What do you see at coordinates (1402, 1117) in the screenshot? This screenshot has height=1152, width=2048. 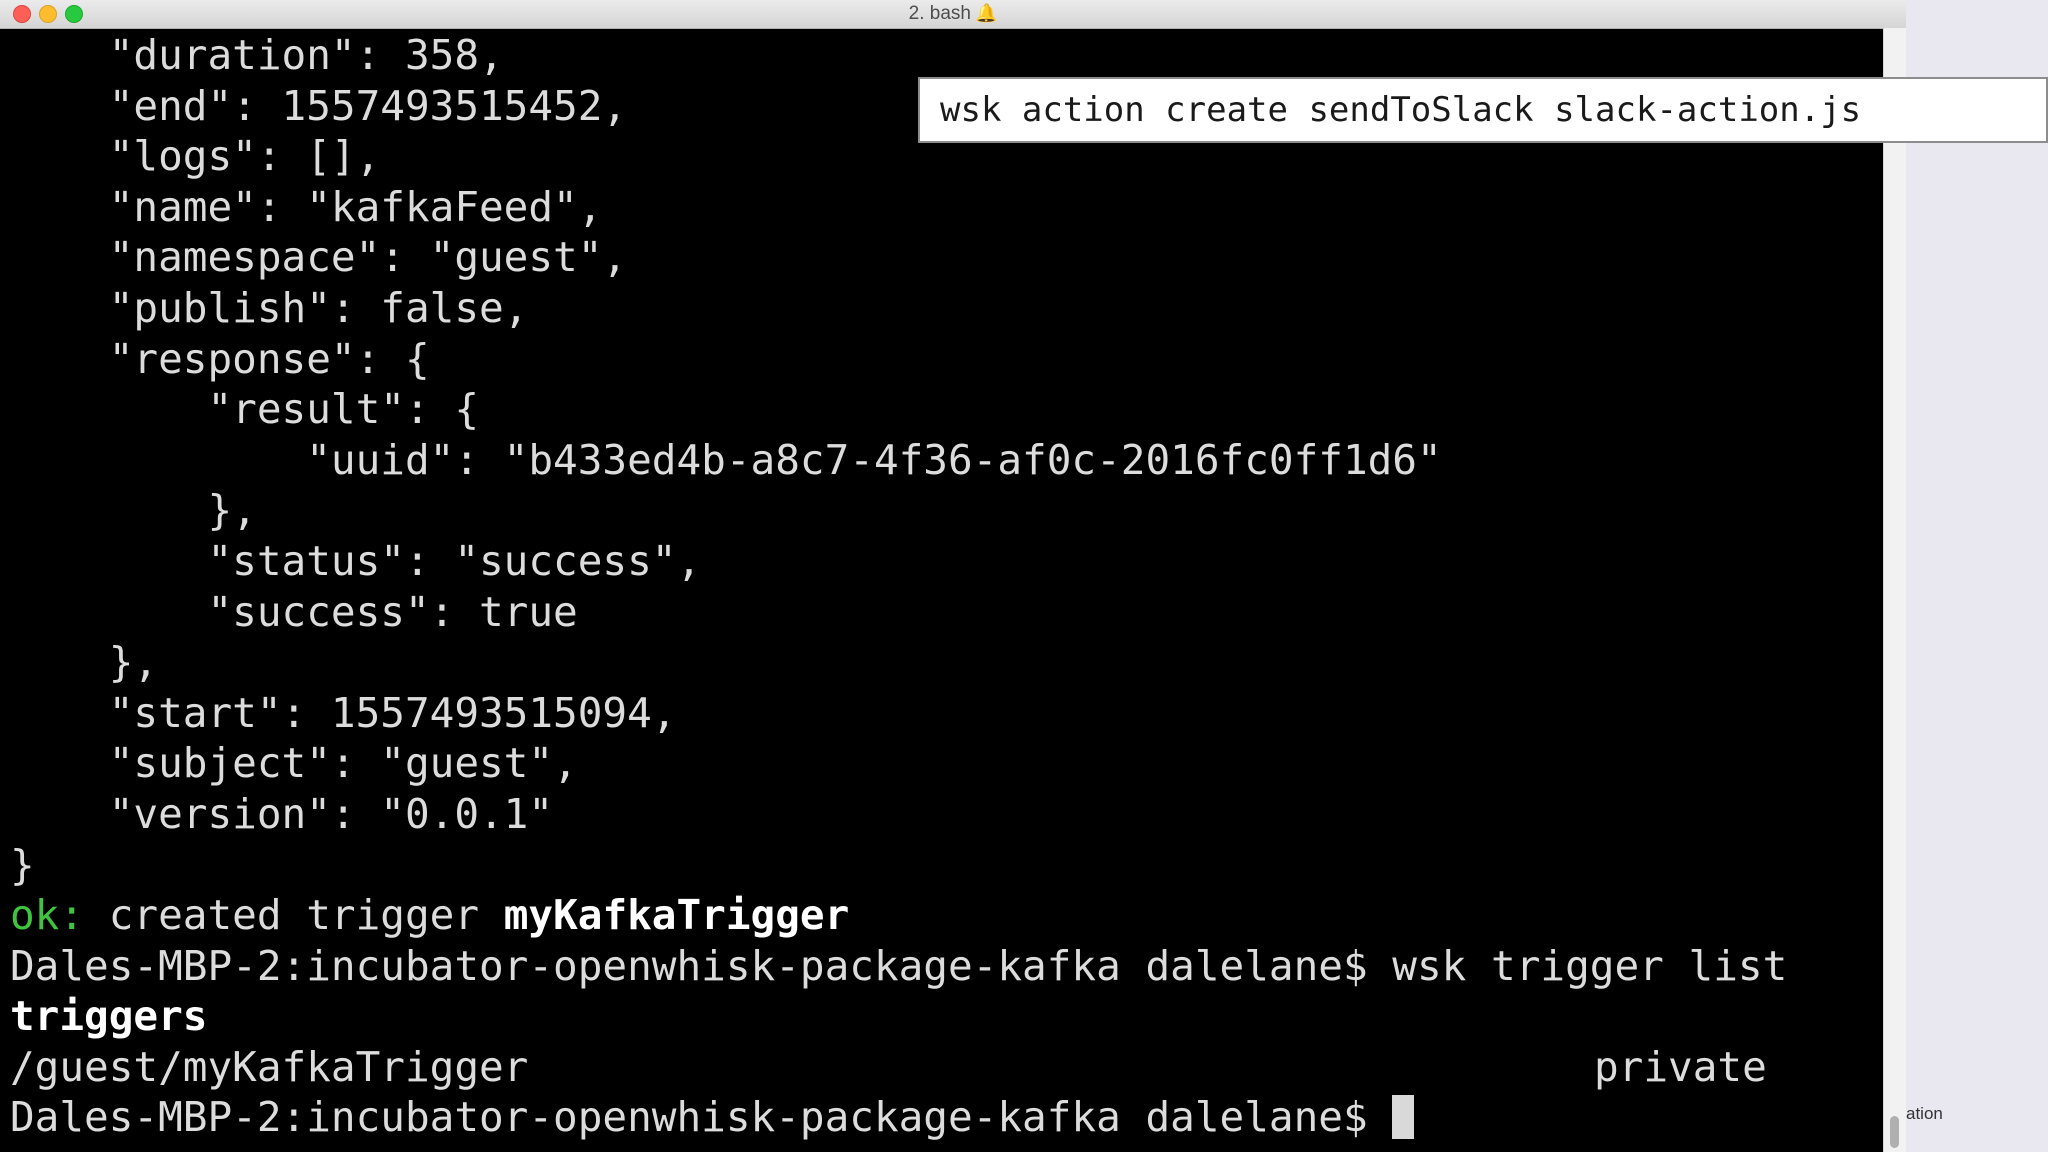 I see `text-cursor` at bounding box center [1402, 1117].